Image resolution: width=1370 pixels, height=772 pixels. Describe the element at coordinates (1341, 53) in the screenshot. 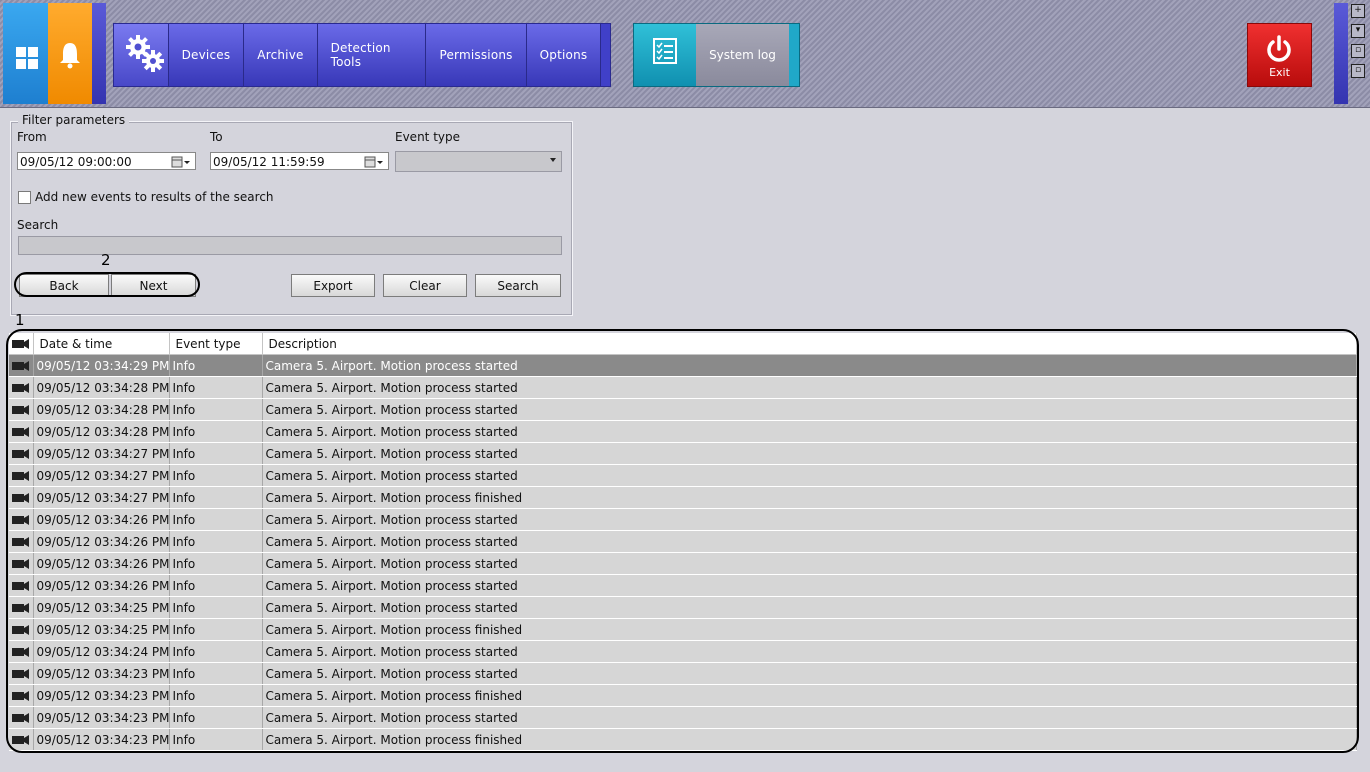

I see `right-divider` at that location.